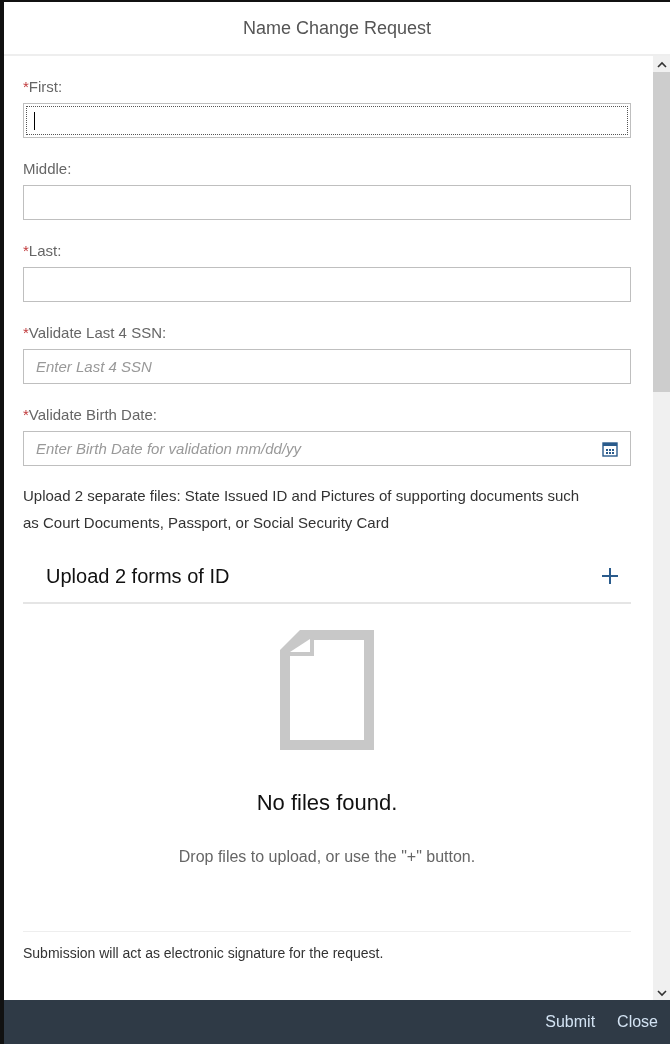 This screenshot has width=670, height=1044. I want to click on calendar-icon, so click(610, 448).